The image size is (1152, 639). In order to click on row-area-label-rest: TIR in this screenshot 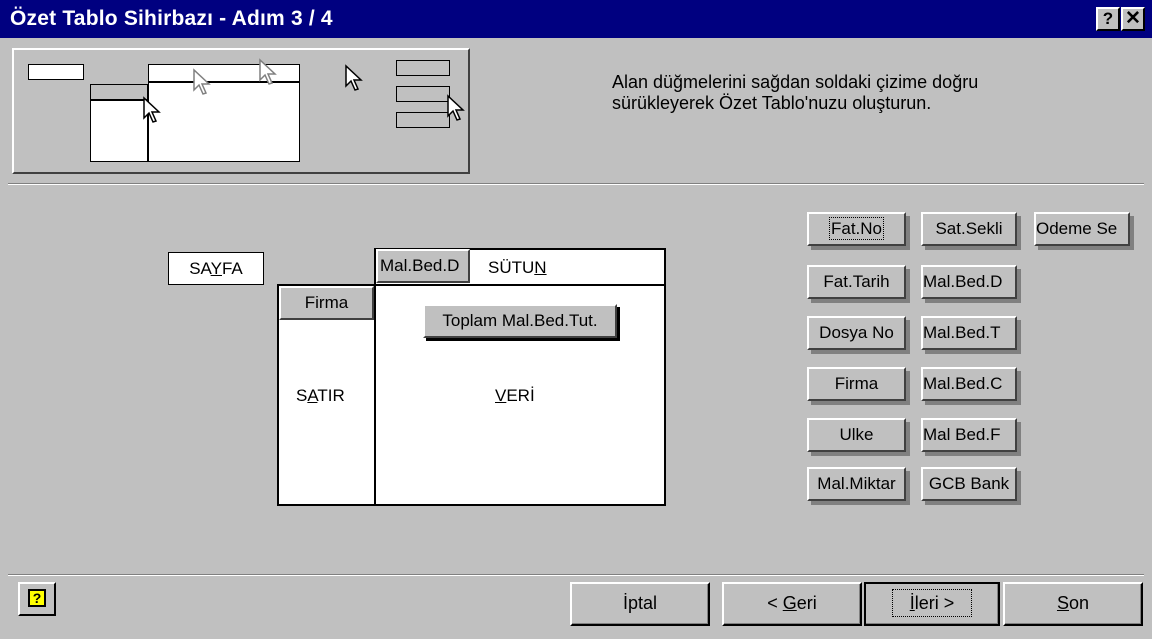, I will do `click(331, 395)`.